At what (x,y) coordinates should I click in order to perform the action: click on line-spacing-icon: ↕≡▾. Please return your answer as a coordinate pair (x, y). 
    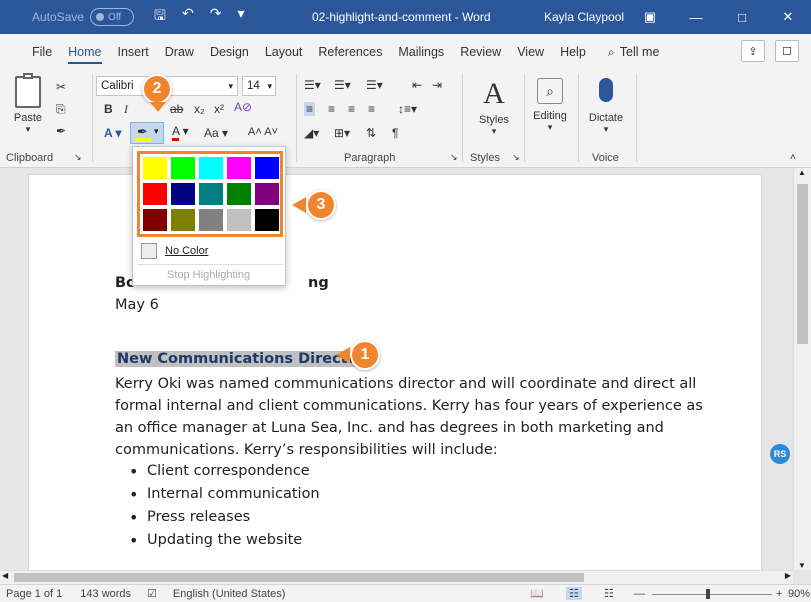
    Looking at the image, I should click on (407, 109).